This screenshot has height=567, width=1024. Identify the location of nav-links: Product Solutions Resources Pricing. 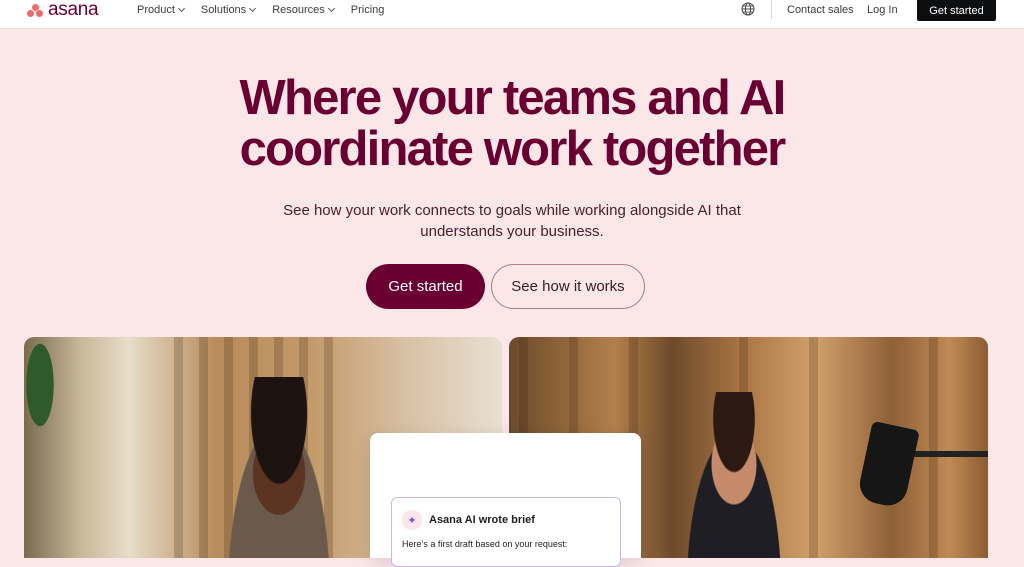
(269, 10).